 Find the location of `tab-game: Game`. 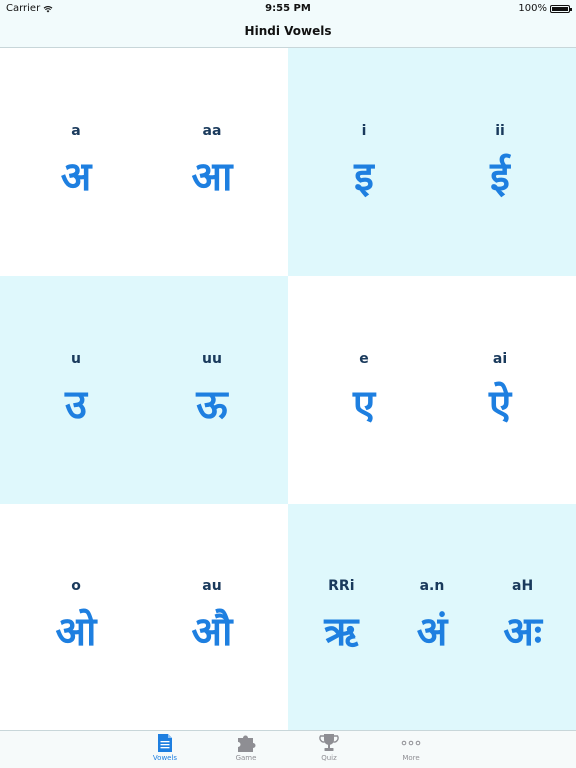

tab-game: Game is located at coordinates (246, 747).